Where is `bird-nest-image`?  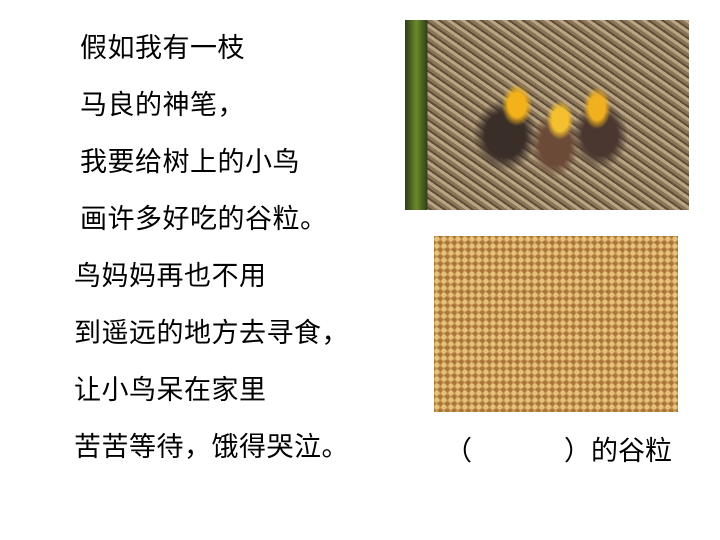
bird-nest-image is located at coordinates (547, 115).